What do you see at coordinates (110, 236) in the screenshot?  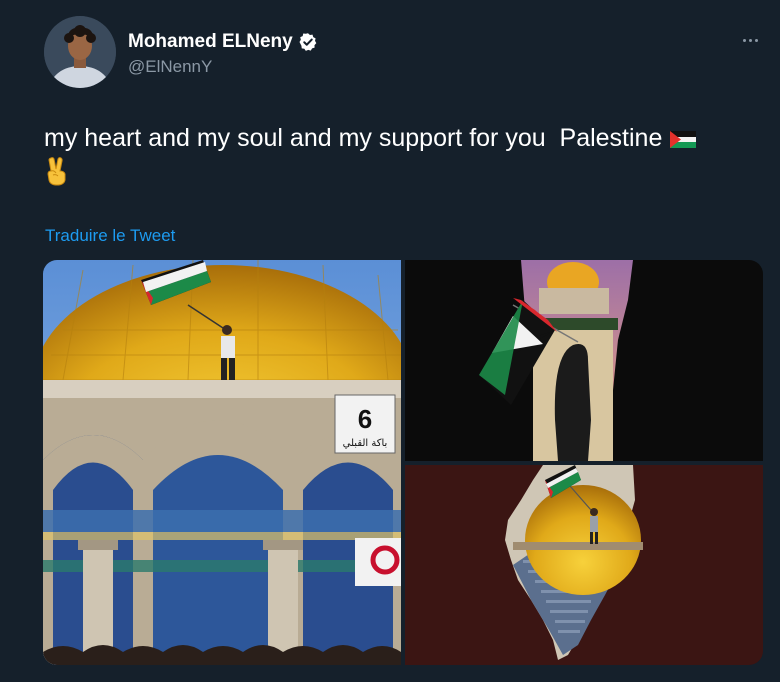 I see `translate-tweet-link: Traduire le Tweet` at bounding box center [110, 236].